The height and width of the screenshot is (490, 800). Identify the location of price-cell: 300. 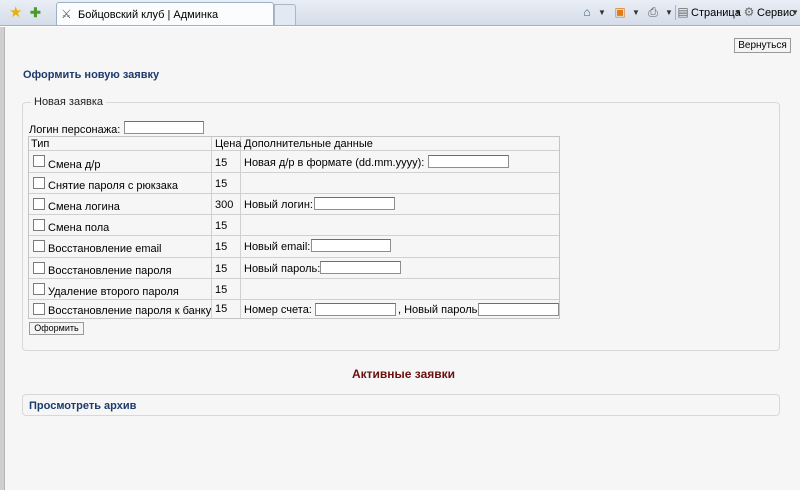
(224, 205).